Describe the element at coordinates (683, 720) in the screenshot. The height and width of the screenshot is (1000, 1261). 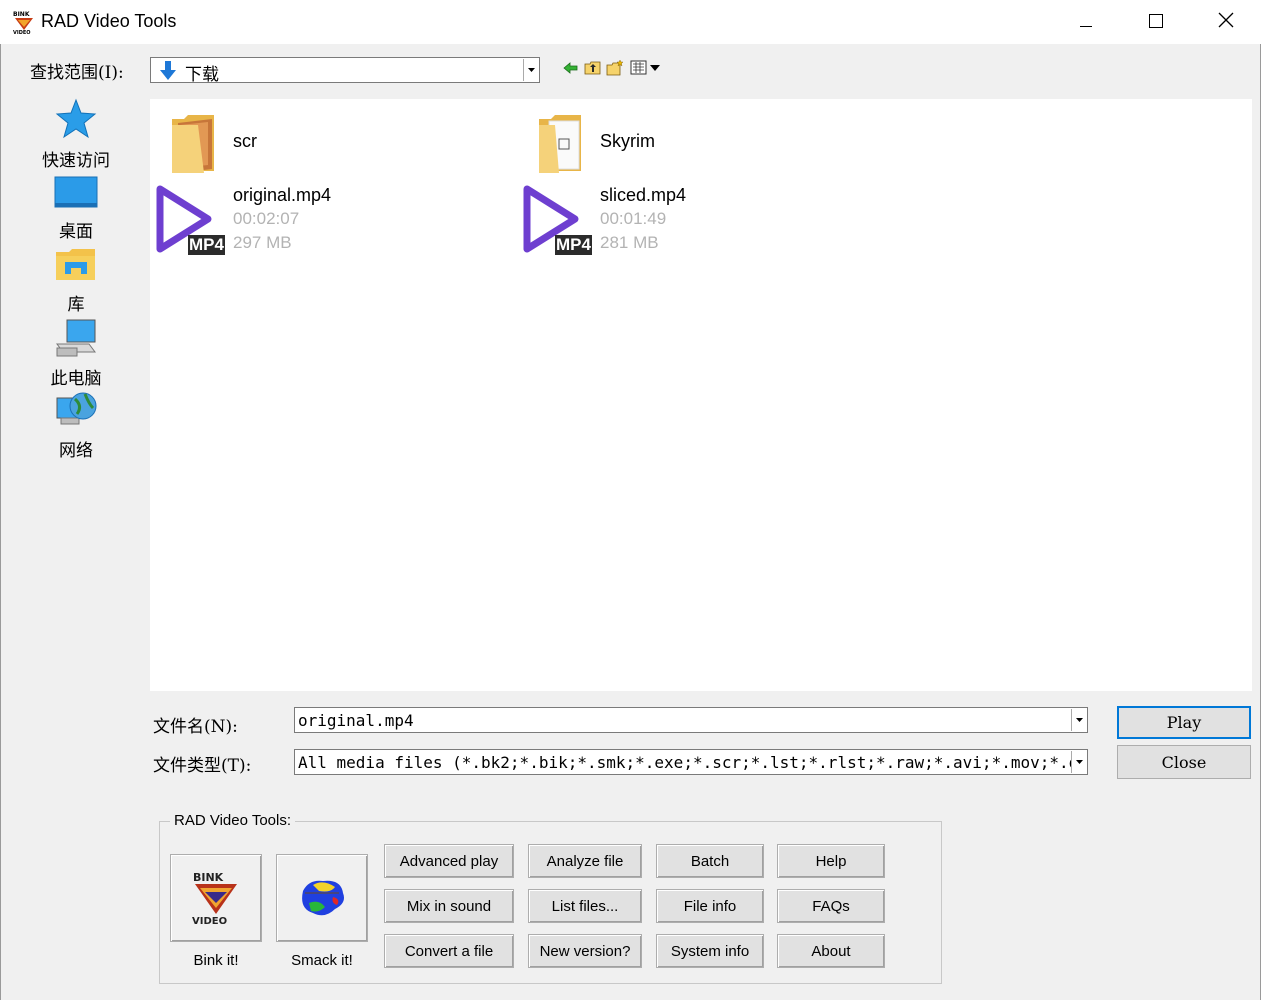
I see `filename-input: original.mp4` at that location.